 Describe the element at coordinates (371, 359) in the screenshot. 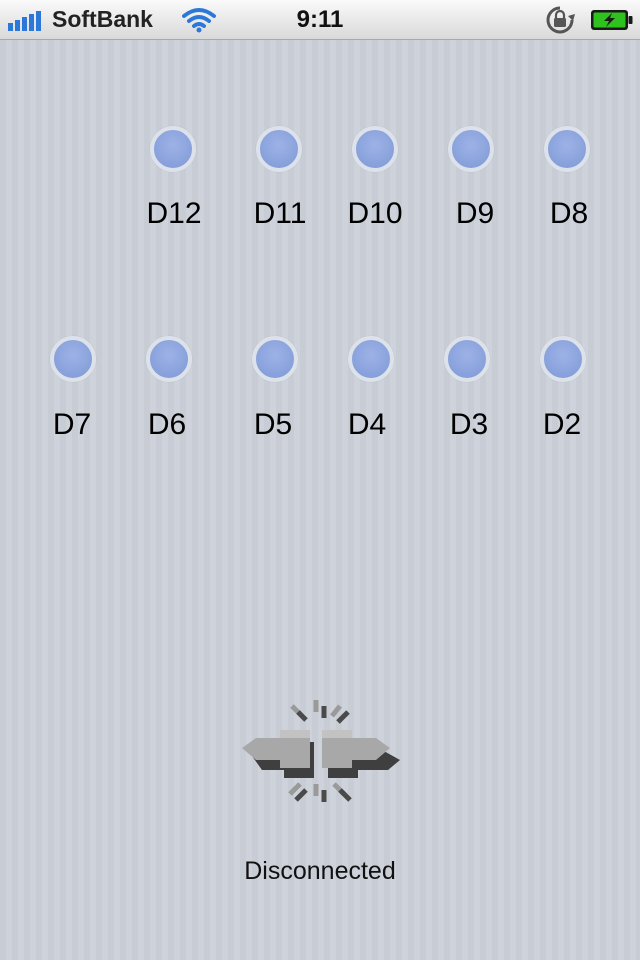

I see `led-d4` at that location.